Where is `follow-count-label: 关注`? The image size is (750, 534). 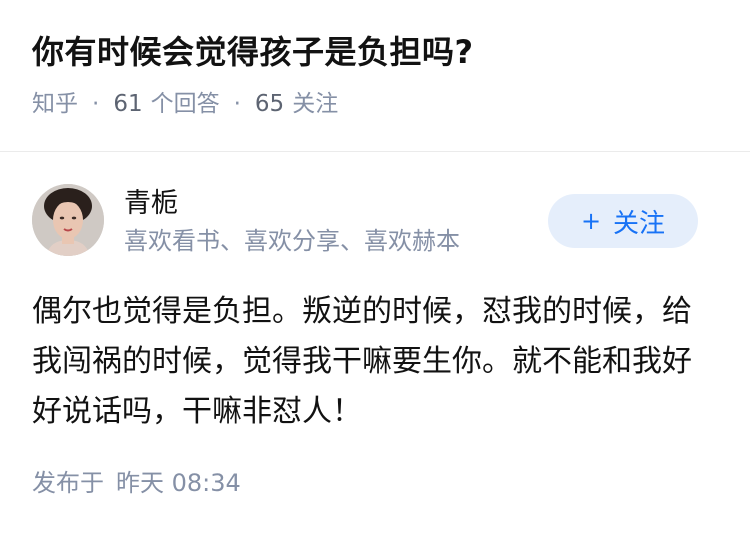 follow-count-label: 关注 is located at coordinates (315, 104).